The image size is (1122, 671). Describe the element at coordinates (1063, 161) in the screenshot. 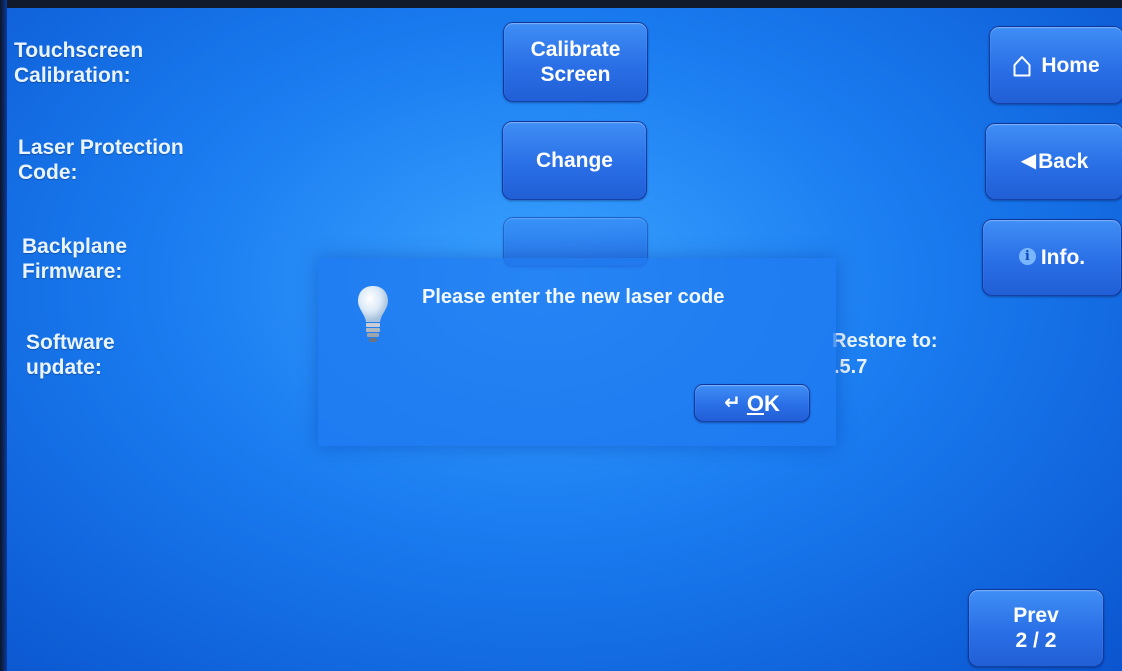

I see `back-label: Back` at that location.